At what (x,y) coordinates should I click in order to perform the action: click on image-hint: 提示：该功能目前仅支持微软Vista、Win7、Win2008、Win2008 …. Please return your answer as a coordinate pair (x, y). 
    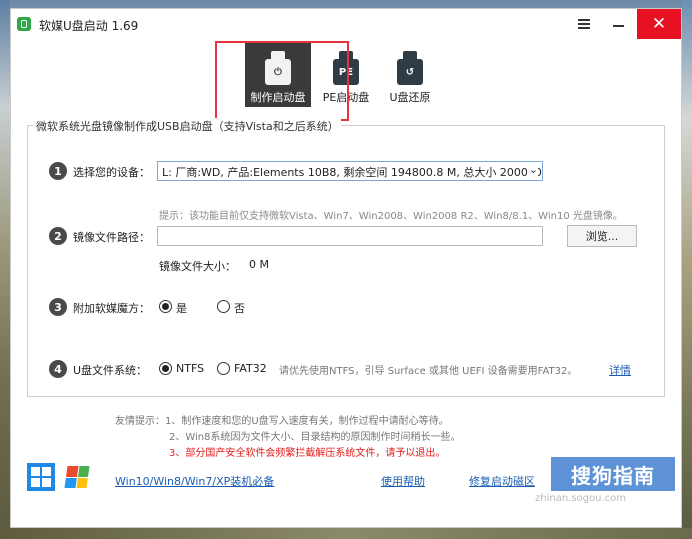
    Looking at the image, I should click on (391, 216).